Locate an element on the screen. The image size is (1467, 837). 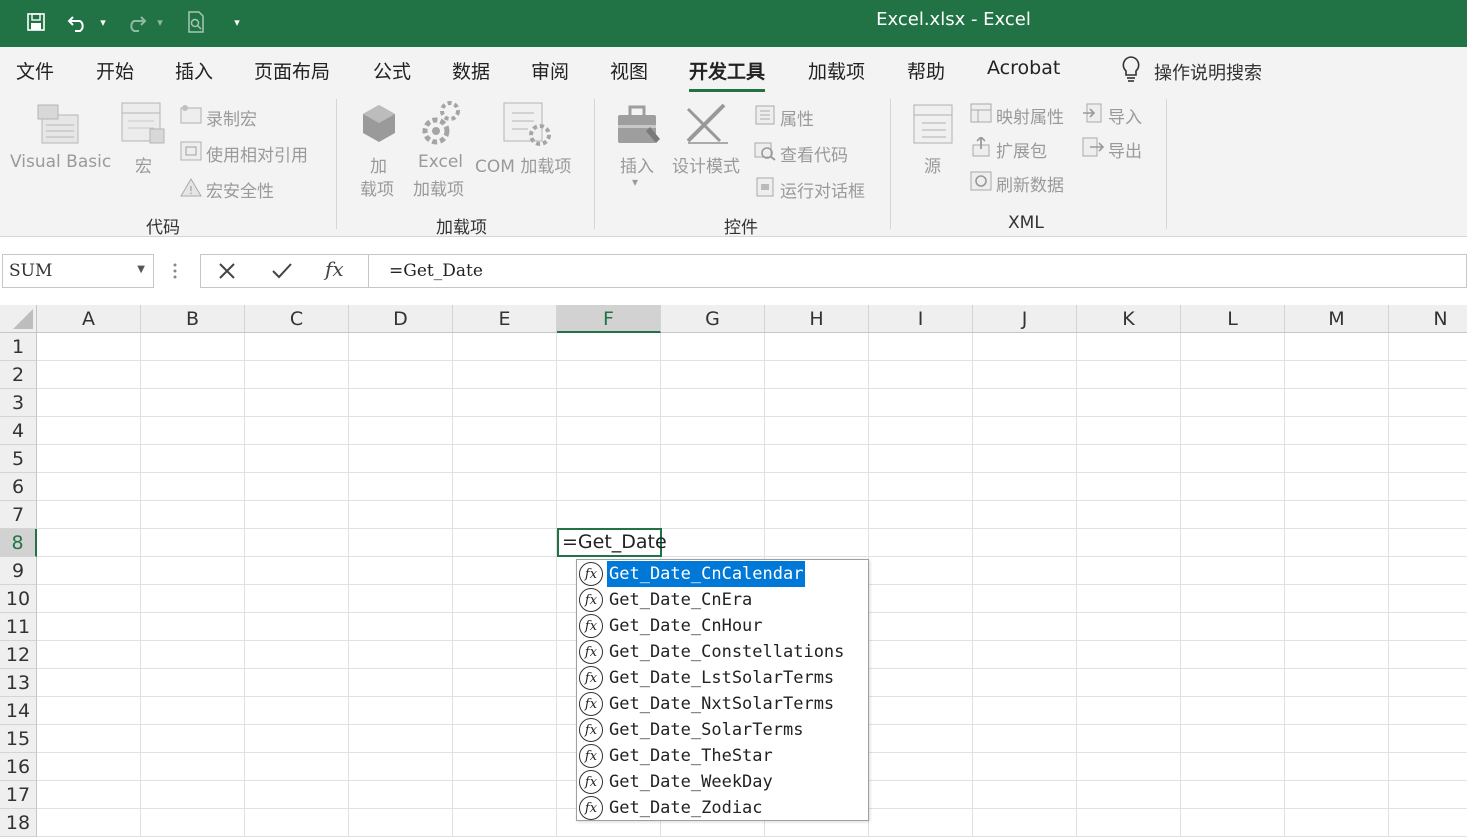
insert-function-icon: fx is located at coordinates (334, 269).